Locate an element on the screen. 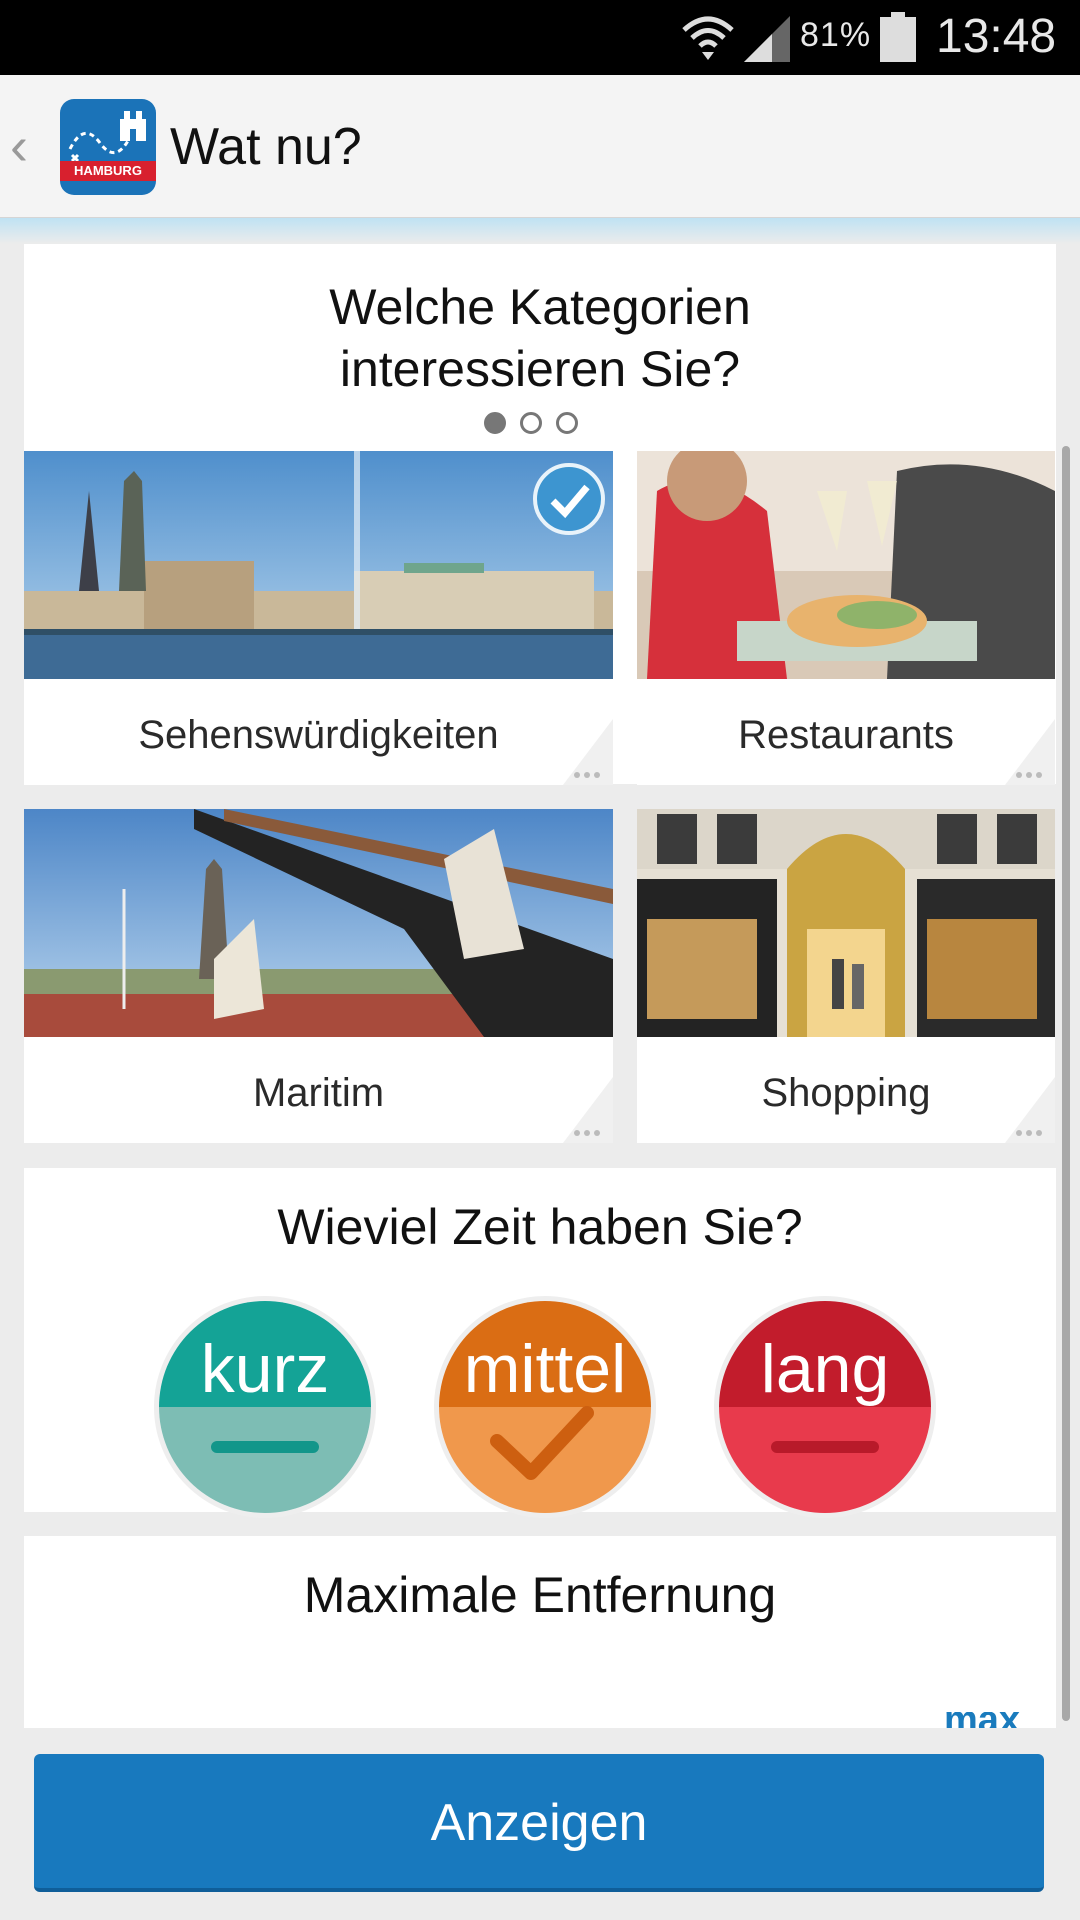  distance-card: Maximale Entfernung max is located at coordinates (540, 1632).